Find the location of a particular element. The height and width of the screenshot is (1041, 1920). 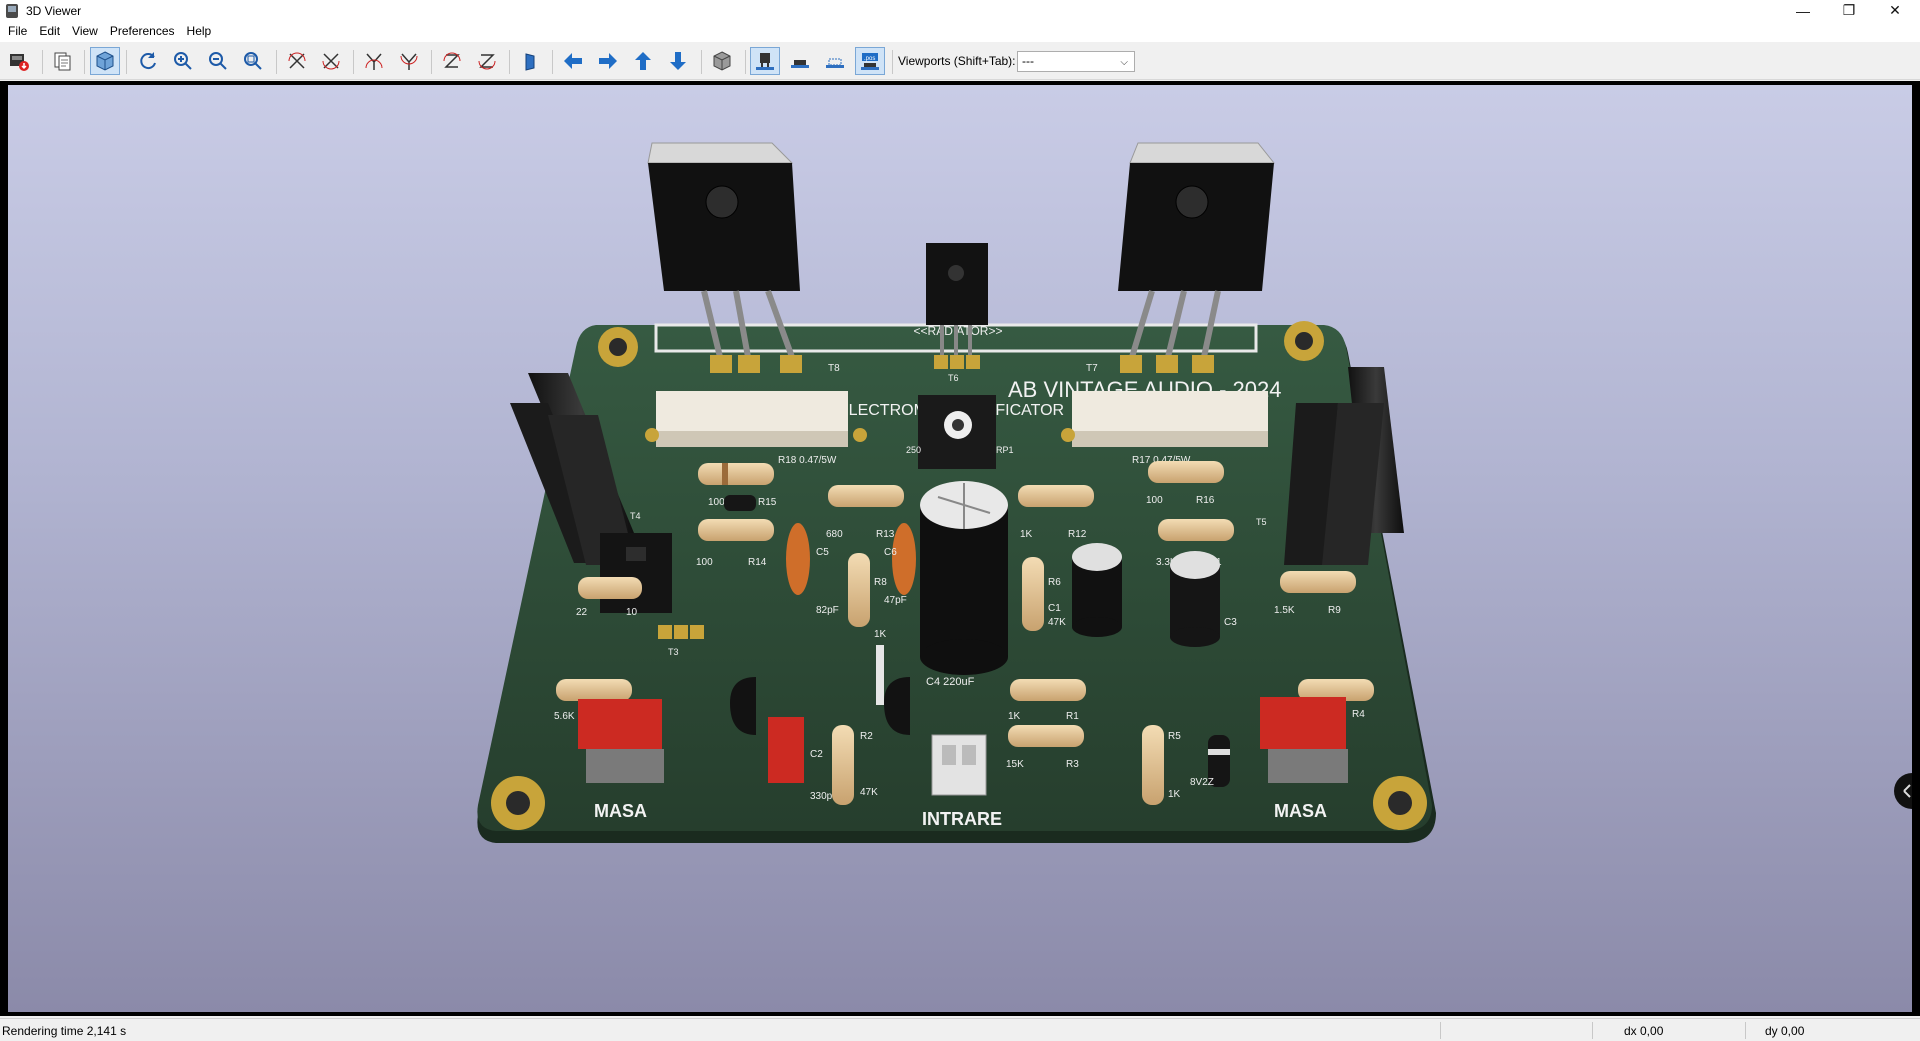

label-masa-left: MASA is located at coordinates (620, 811).